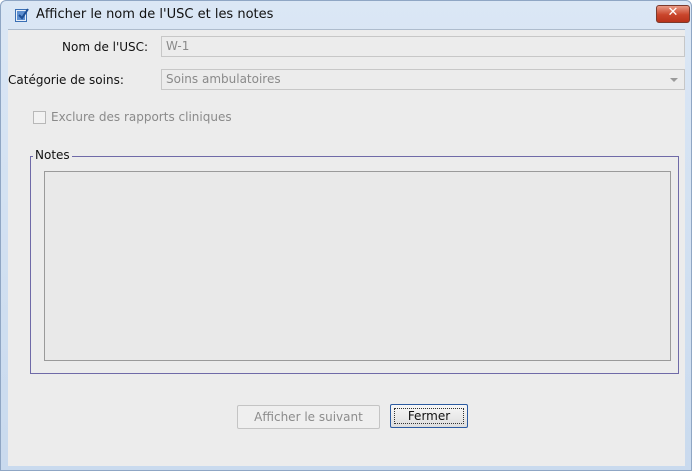 The height and width of the screenshot is (471, 692). I want to click on close-window-button: ✕, so click(673, 14).